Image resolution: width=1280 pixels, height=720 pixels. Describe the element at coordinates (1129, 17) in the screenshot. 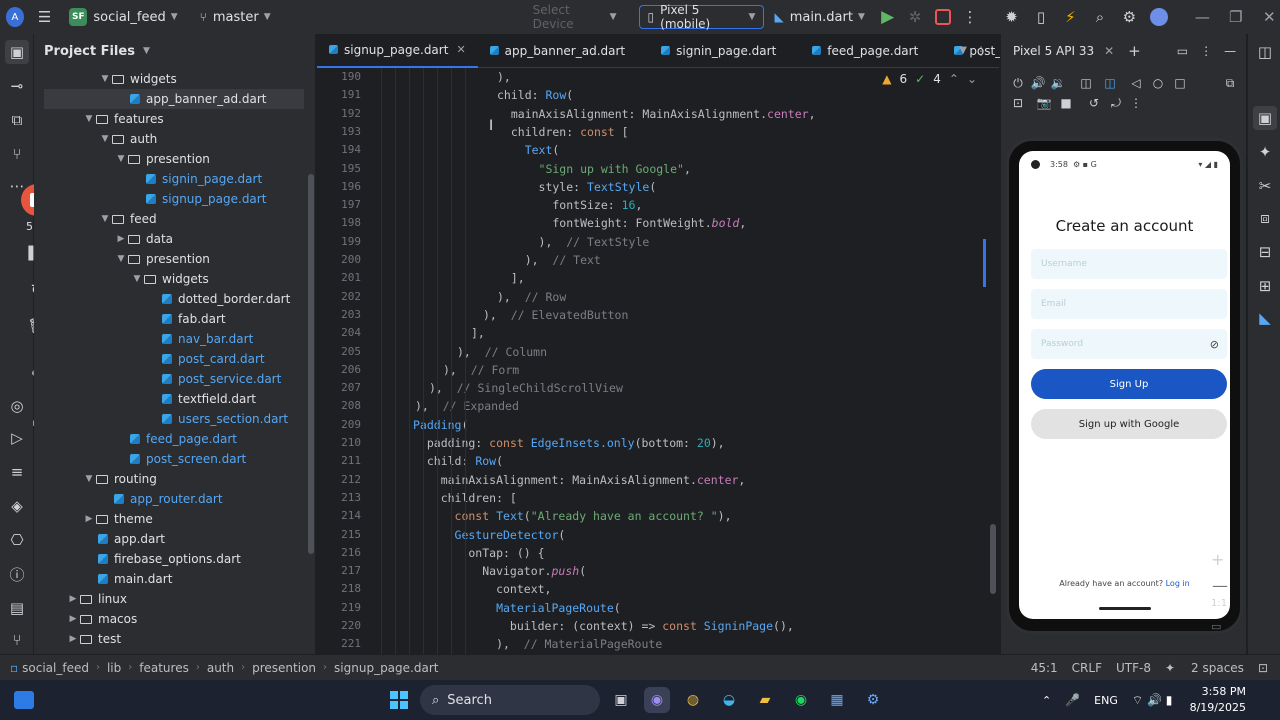

I see `settings-gear-icon: ⚙` at that location.